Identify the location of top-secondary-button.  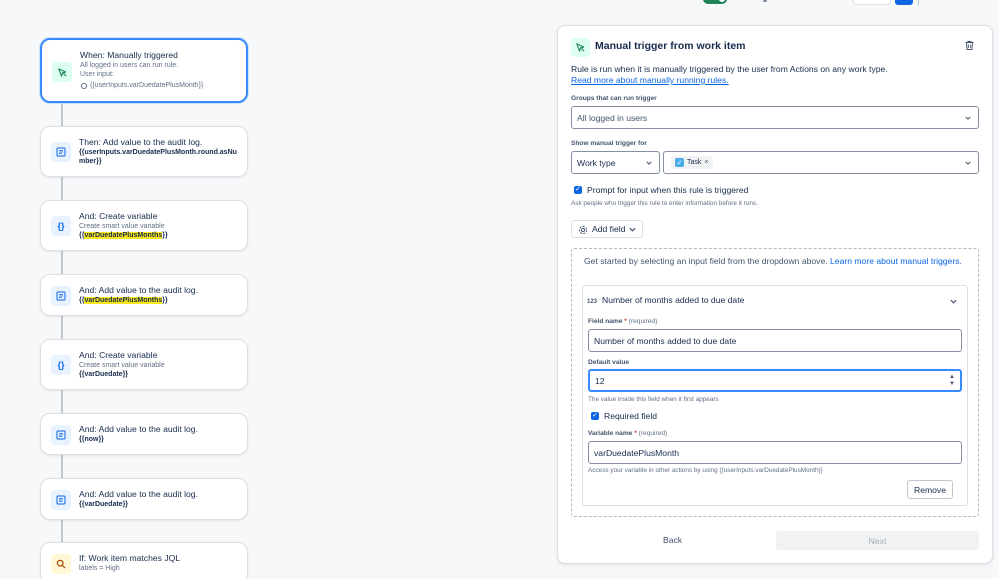
(872, 2).